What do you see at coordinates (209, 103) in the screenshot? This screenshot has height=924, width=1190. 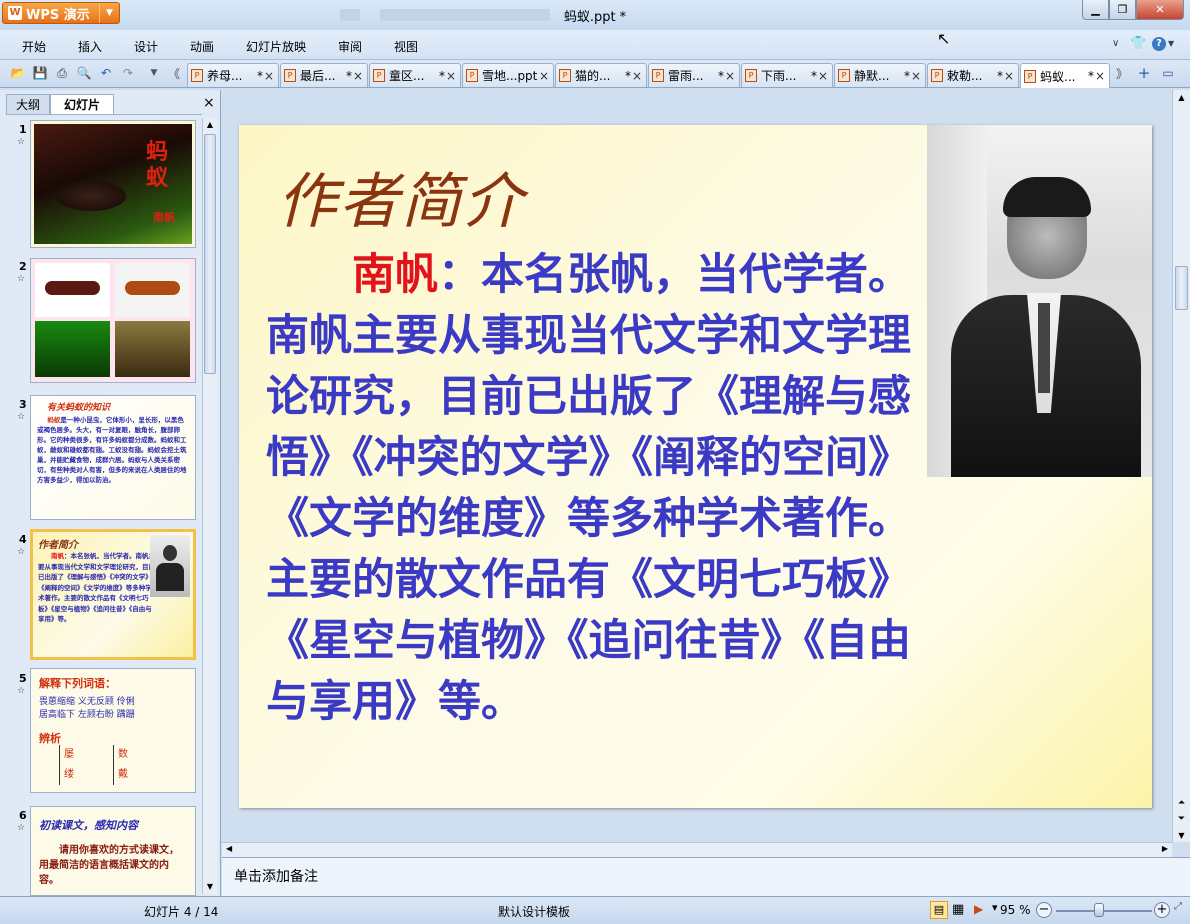 I see `panel-close-icon: ×` at bounding box center [209, 103].